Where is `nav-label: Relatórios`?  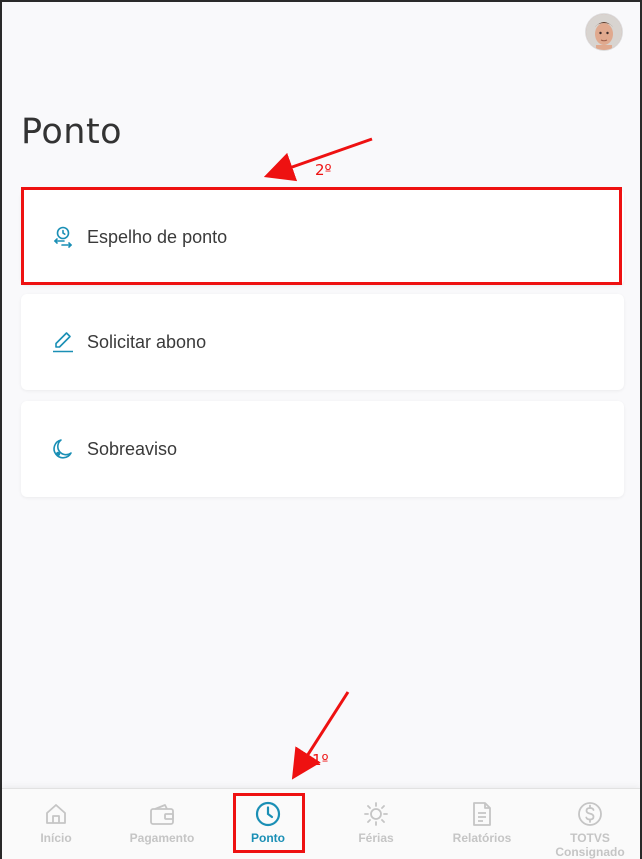
nav-label: Relatórios is located at coordinates (482, 838).